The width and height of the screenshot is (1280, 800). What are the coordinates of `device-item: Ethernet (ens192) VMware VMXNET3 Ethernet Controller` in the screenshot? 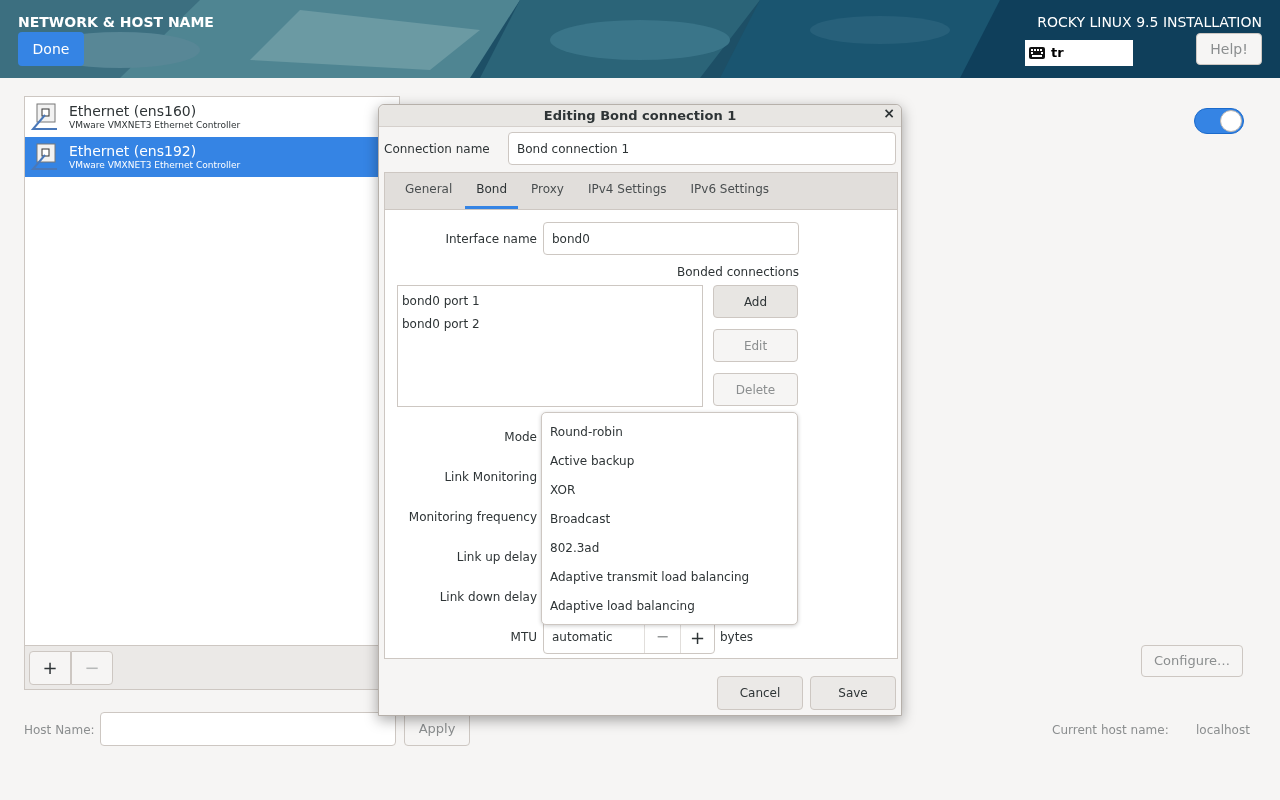 It's located at (201, 157).